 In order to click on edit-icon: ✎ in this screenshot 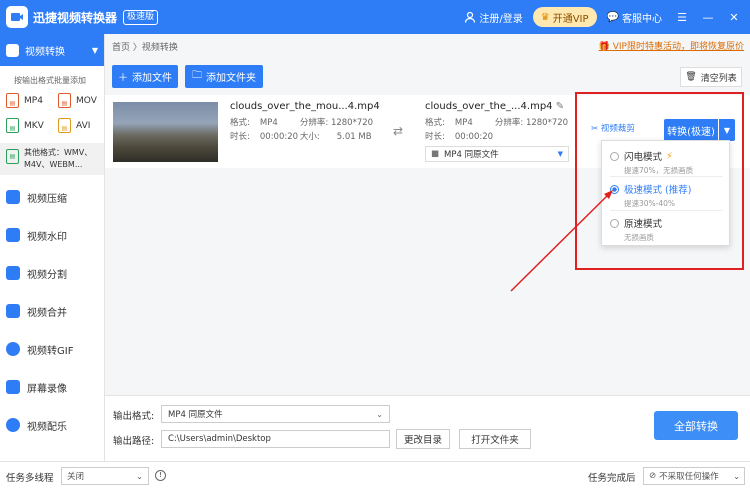, I will do `click(560, 106)`.